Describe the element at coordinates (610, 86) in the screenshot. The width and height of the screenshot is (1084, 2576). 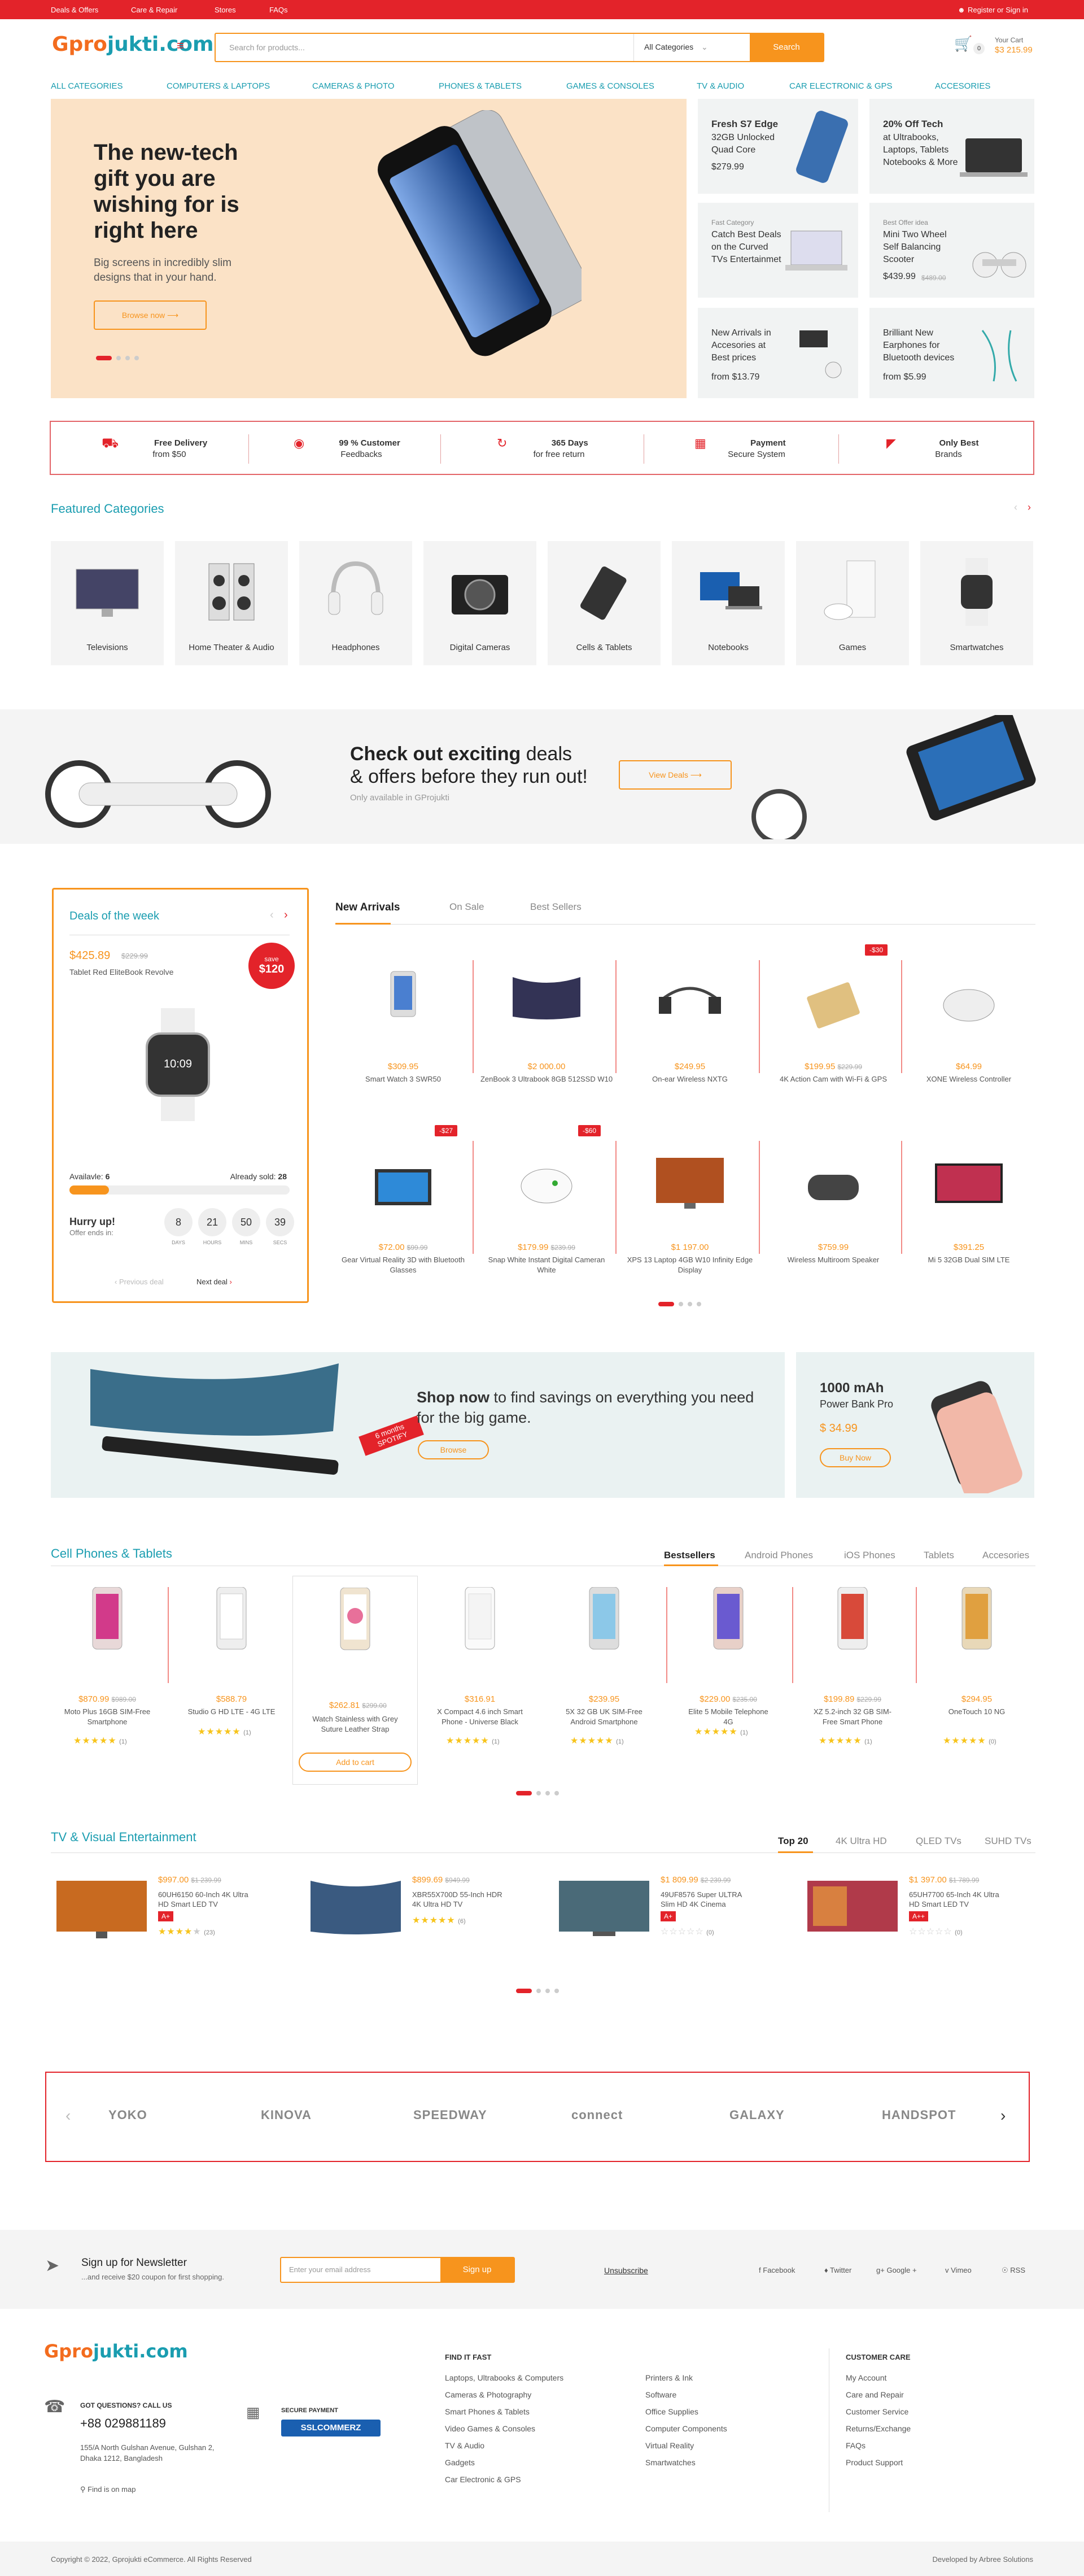
I see `nav-games: GAMES & CONSOLES` at that location.